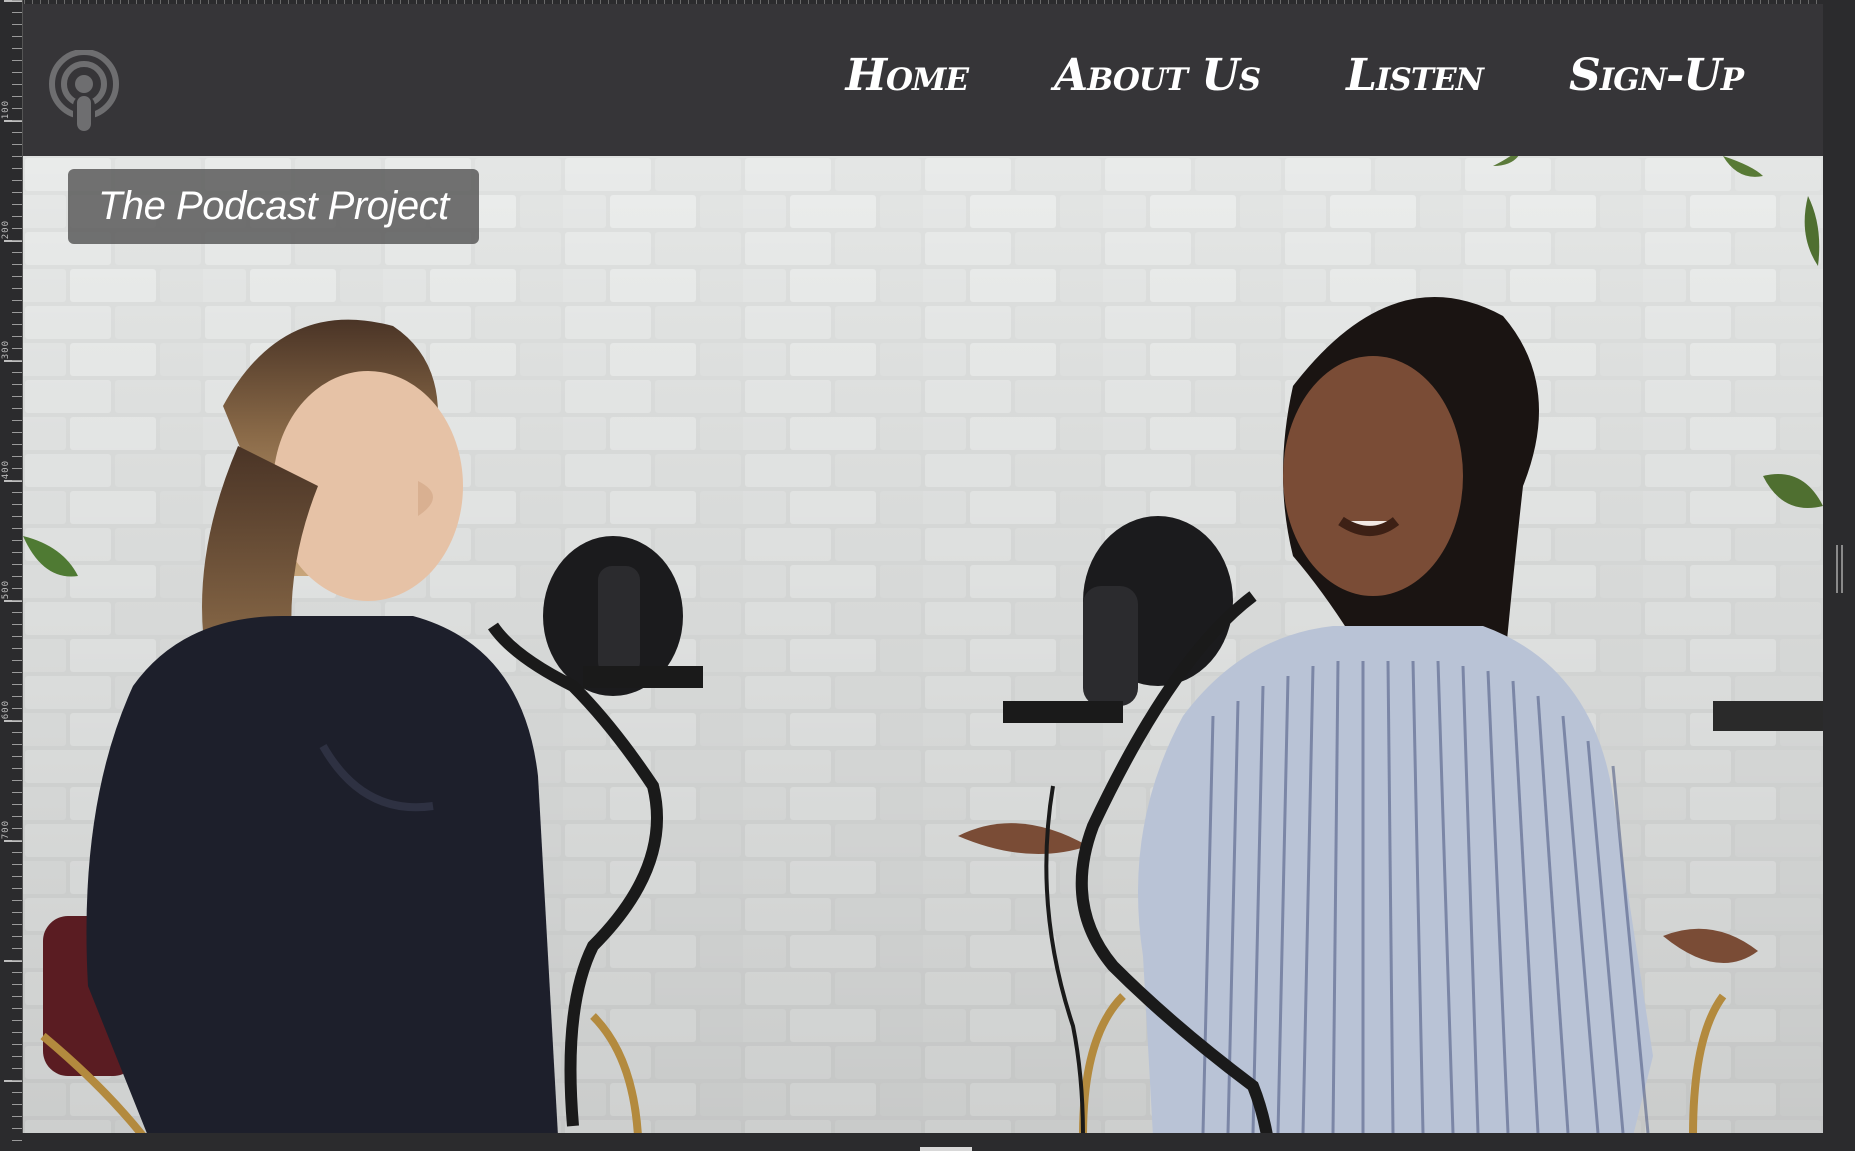 The width and height of the screenshot is (1855, 1151). What do you see at coordinates (1294, 76) in the screenshot?
I see `main-nav: Home About Us Listen Sign-Up` at bounding box center [1294, 76].